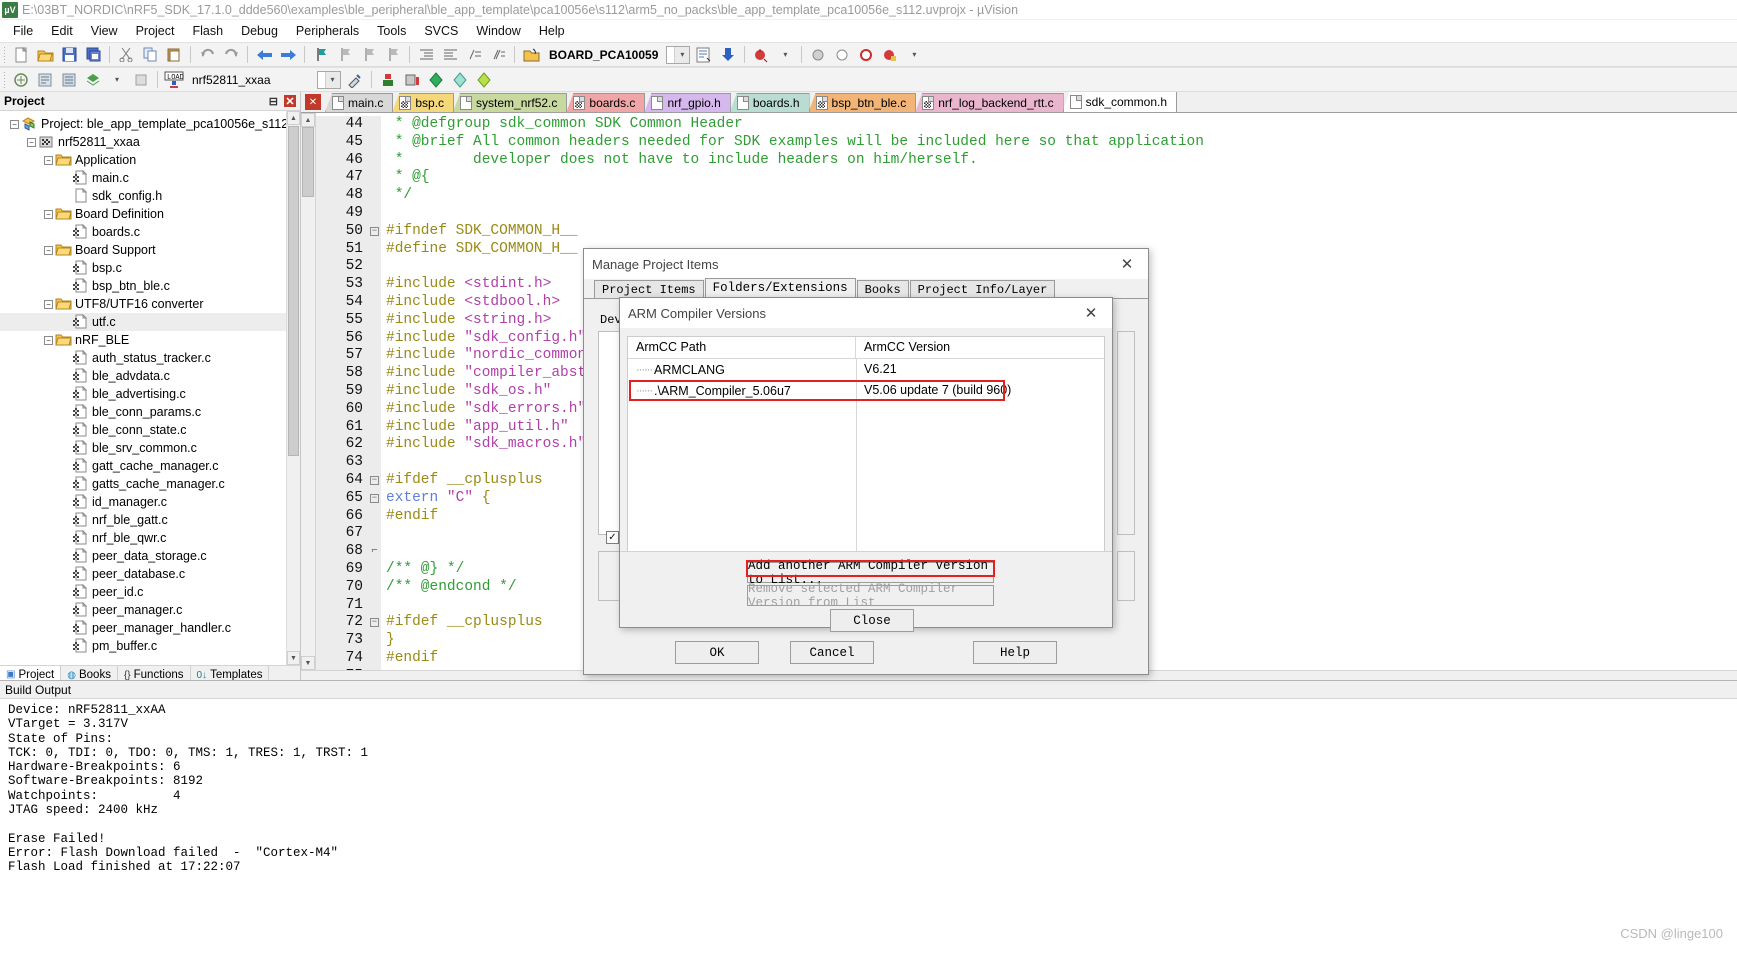  Describe the element at coordinates (288, 54) in the screenshot. I see `navigate-forward-icon` at that location.